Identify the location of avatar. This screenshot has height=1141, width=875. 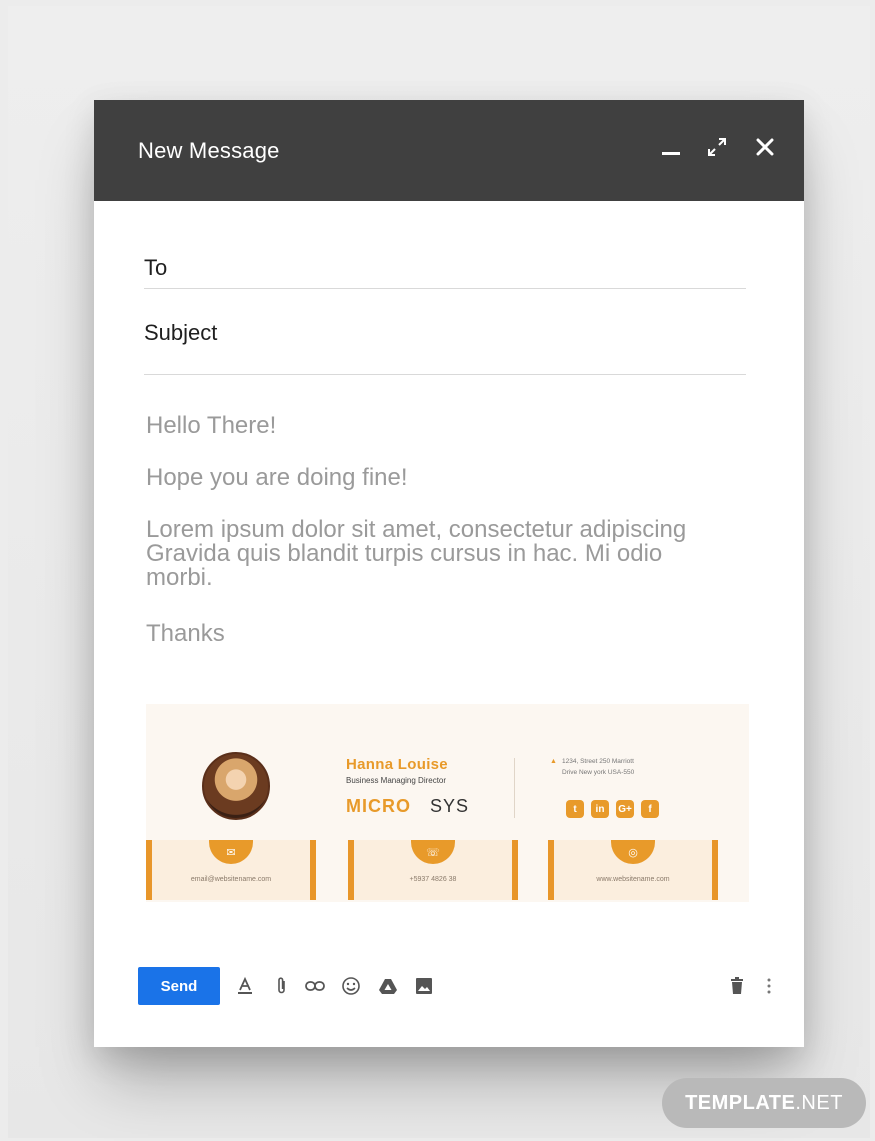
(236, 786).